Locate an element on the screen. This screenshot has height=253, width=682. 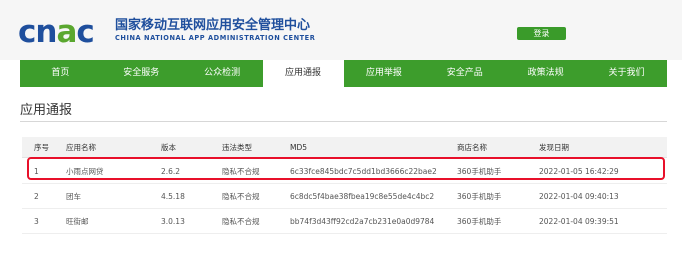
column-header: 版本 is located at coordinates (168, 147).